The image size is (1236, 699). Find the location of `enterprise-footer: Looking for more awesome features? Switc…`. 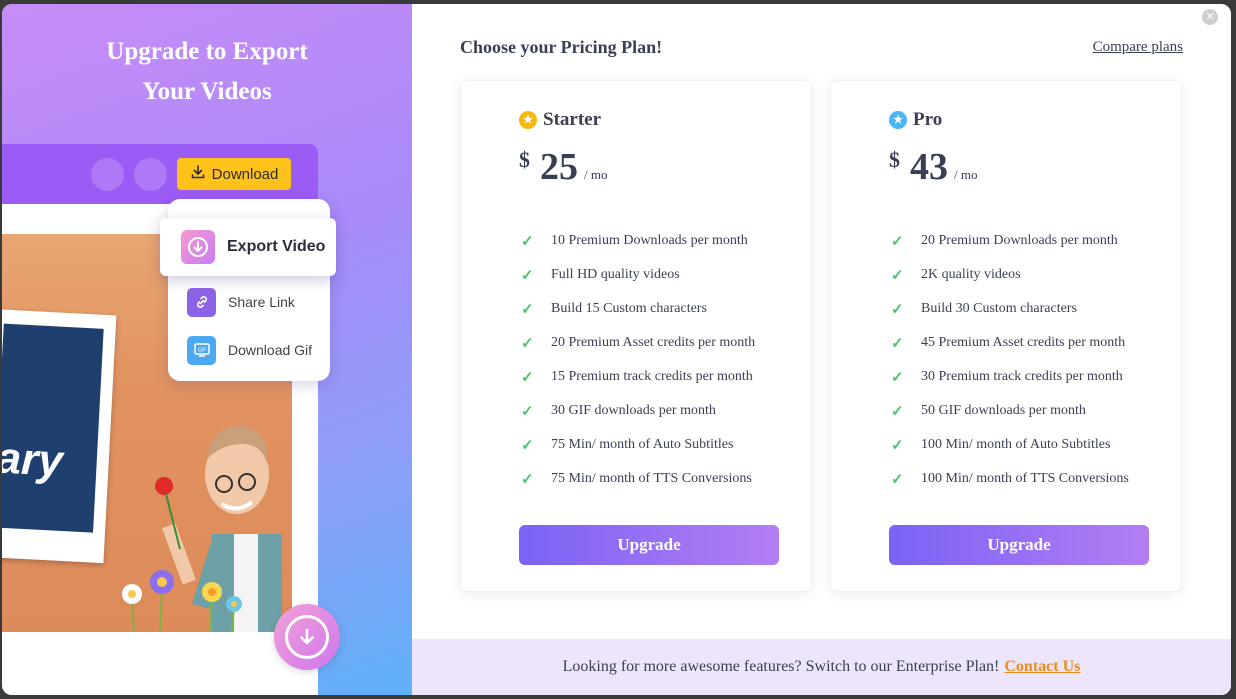

enterprise-footer: Looking for more awesome features? Switc… is located at coordinates (821, 667).